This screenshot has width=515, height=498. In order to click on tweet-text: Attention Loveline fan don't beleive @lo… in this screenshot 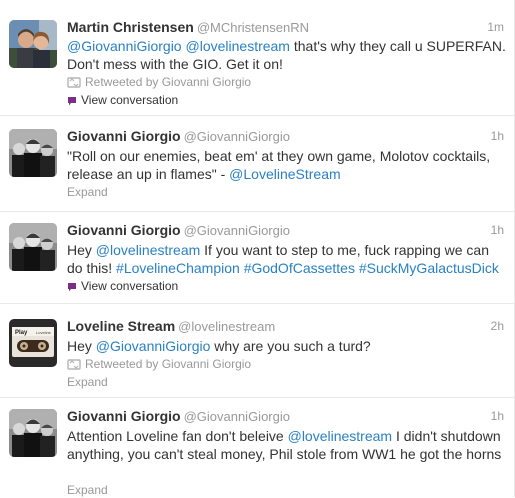, I will do `click(286, 445)`.